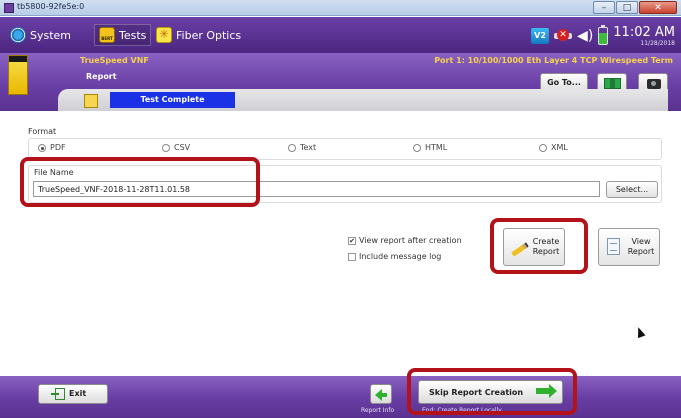 The image size is (681, 418). I want to click on format-option-label: PDF, so click(58, 147).